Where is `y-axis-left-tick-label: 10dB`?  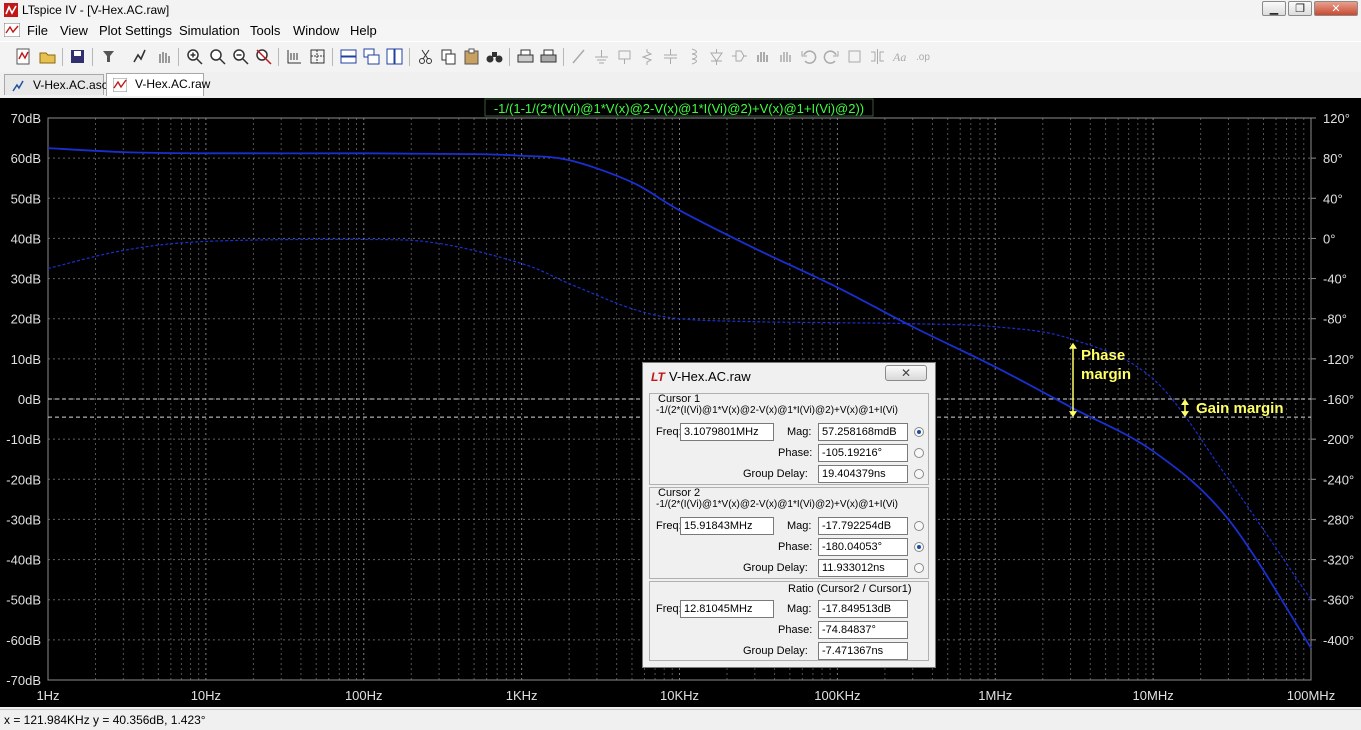 y-axis-left-tick-label: 10dB is located at coordinates (26, 359).